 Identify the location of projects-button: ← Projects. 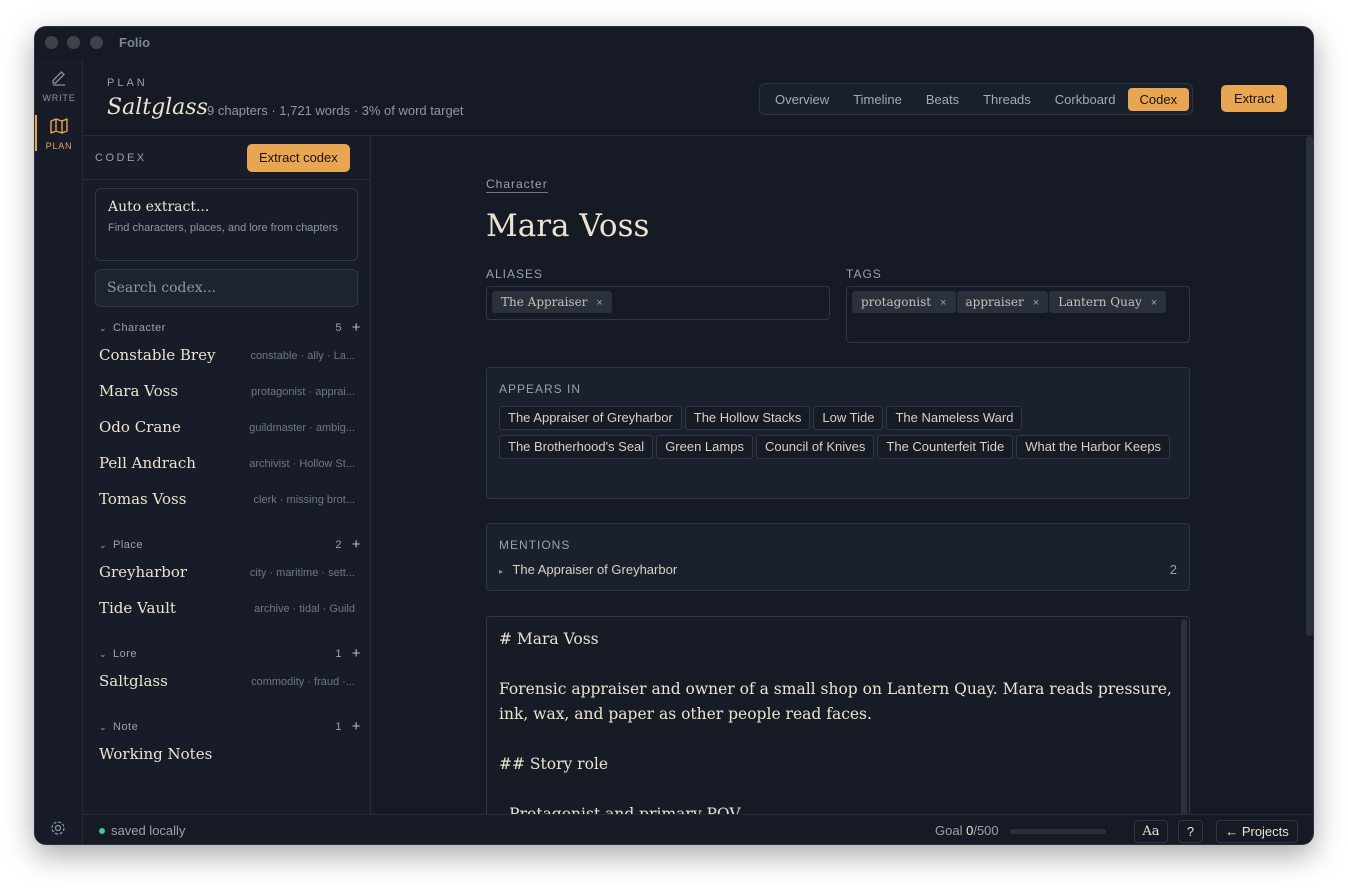
(1257, 831).